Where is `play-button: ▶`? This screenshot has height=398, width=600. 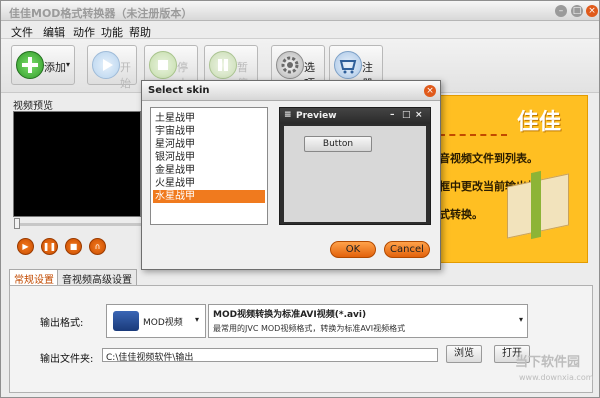
play-button: ▶ is located at coordinates (25, 246).